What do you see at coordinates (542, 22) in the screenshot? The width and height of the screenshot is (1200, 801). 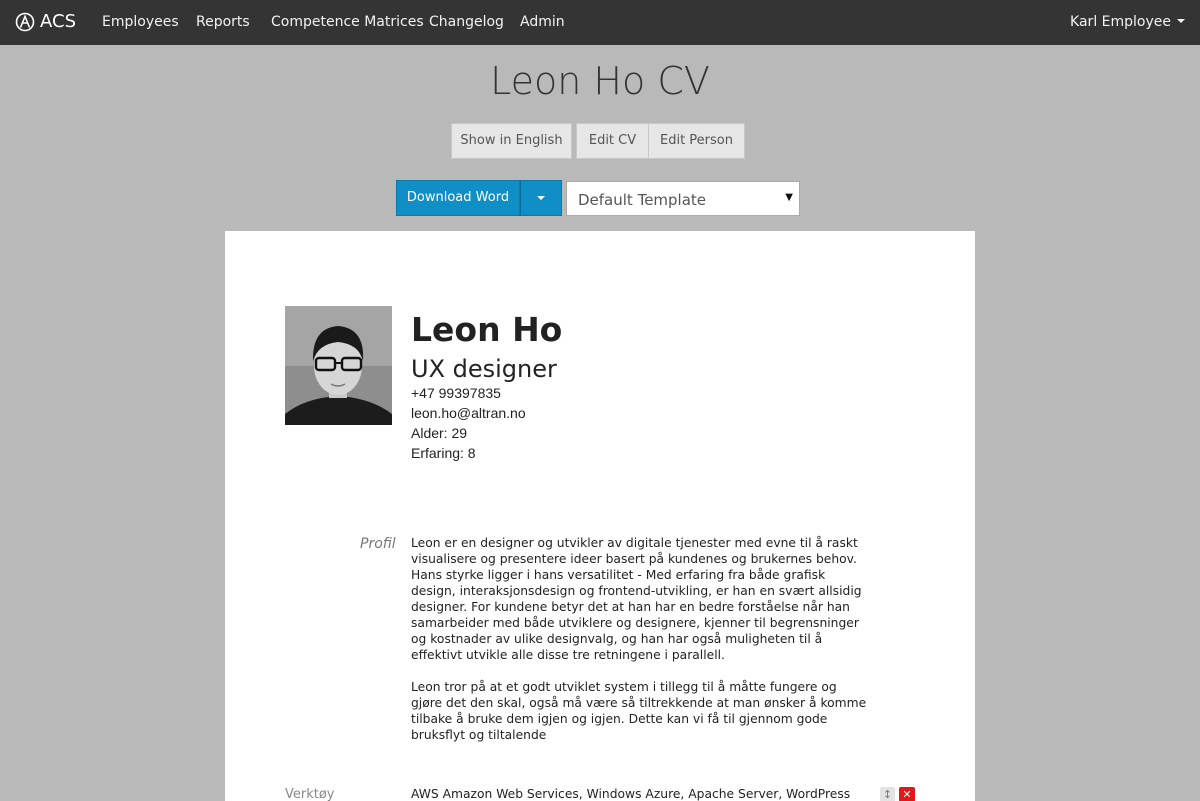 I see `nav-link-admin: Admin` at bounding box center [542, 22].